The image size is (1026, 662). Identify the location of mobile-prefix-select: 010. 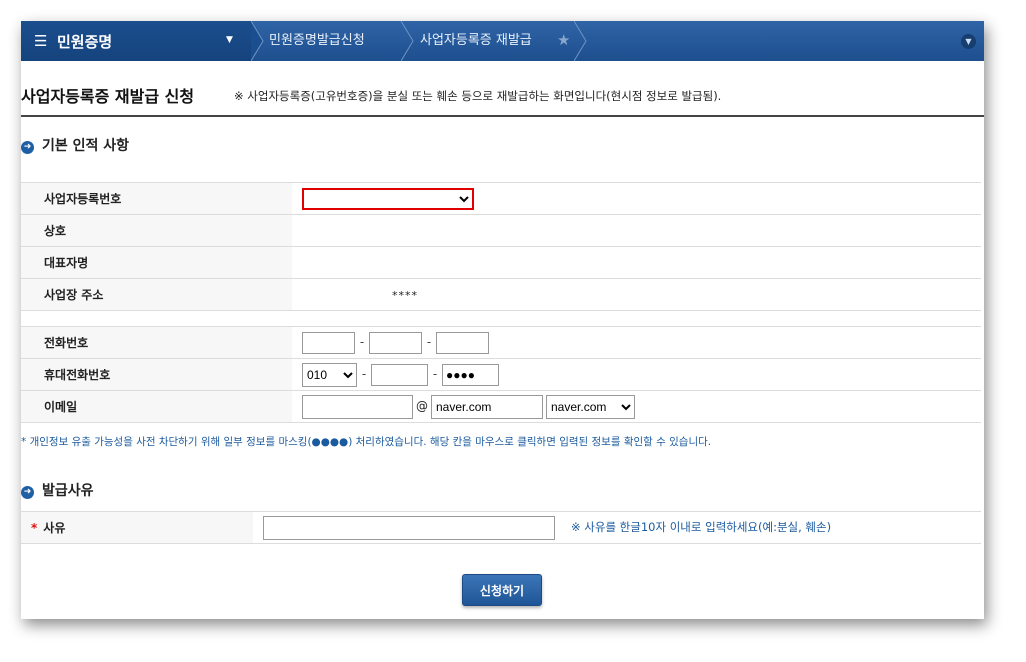
(329, 374).